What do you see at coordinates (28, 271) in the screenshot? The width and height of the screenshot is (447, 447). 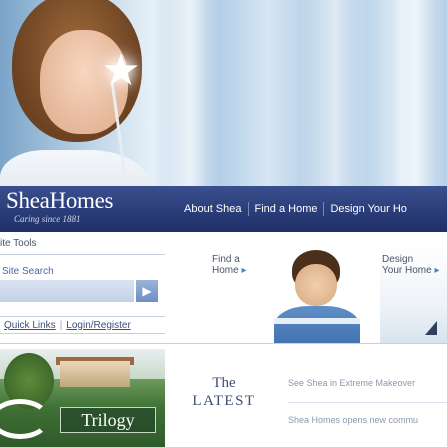 I see `site-search-label: Site Search` at bounding box center [28, 271].